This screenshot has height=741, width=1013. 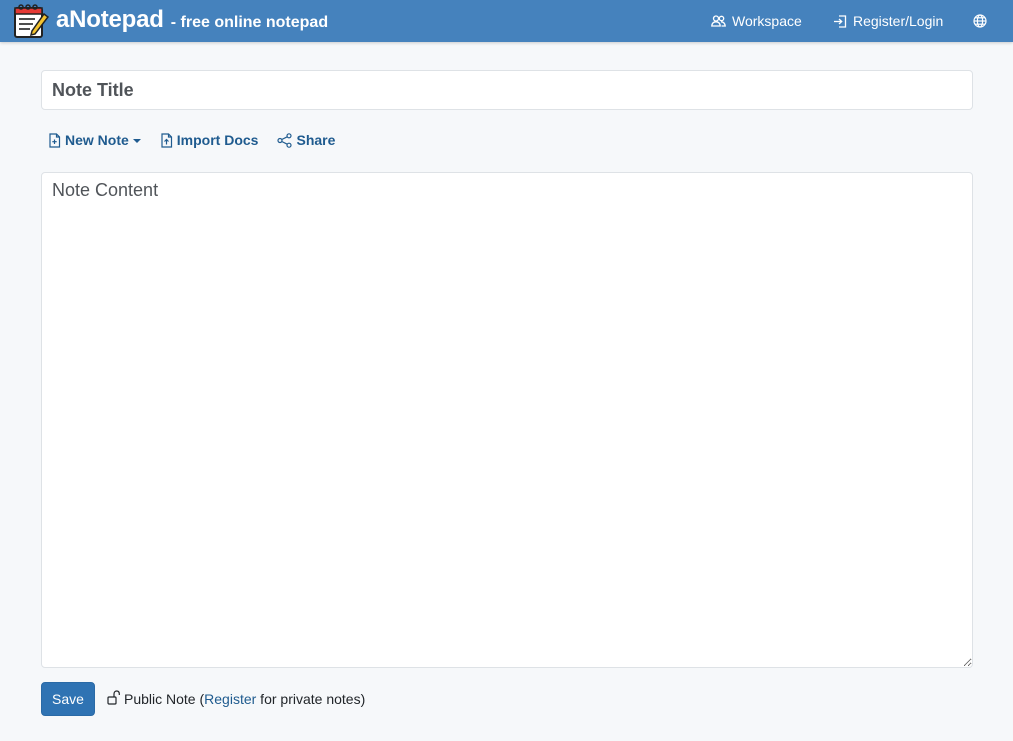 What do you see at coordinates (136, 140) in the screenshot?
I see `caret-down-icon` at bounding box center [136, 140].